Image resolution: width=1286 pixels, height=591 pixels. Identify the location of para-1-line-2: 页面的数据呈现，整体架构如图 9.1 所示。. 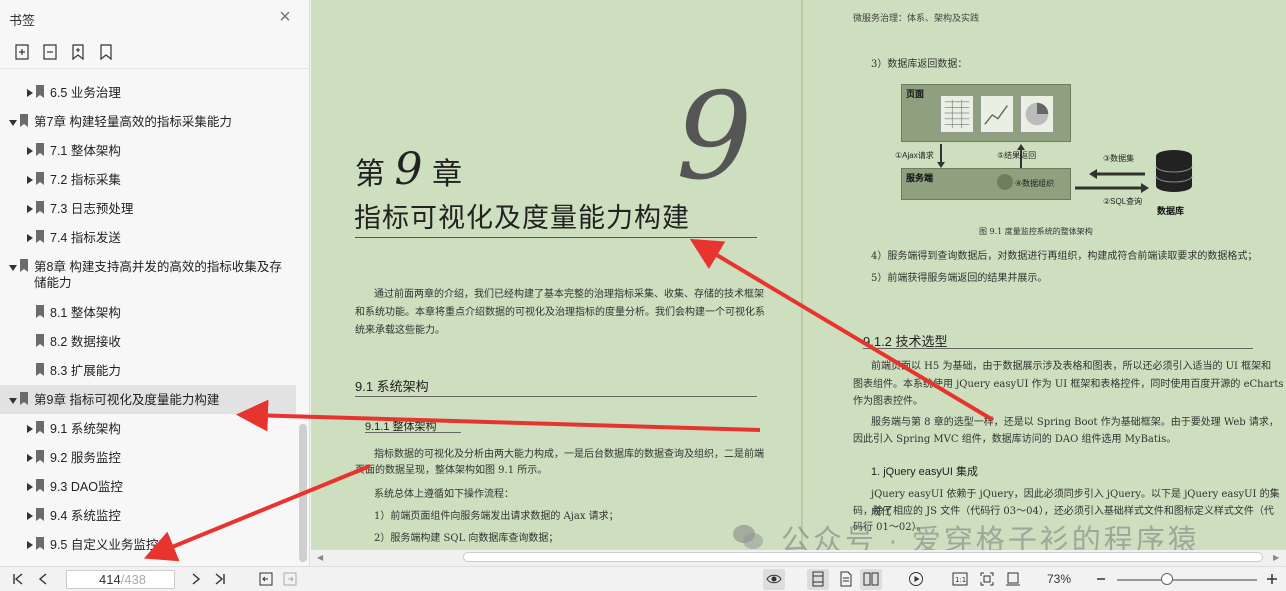
(451, 470).